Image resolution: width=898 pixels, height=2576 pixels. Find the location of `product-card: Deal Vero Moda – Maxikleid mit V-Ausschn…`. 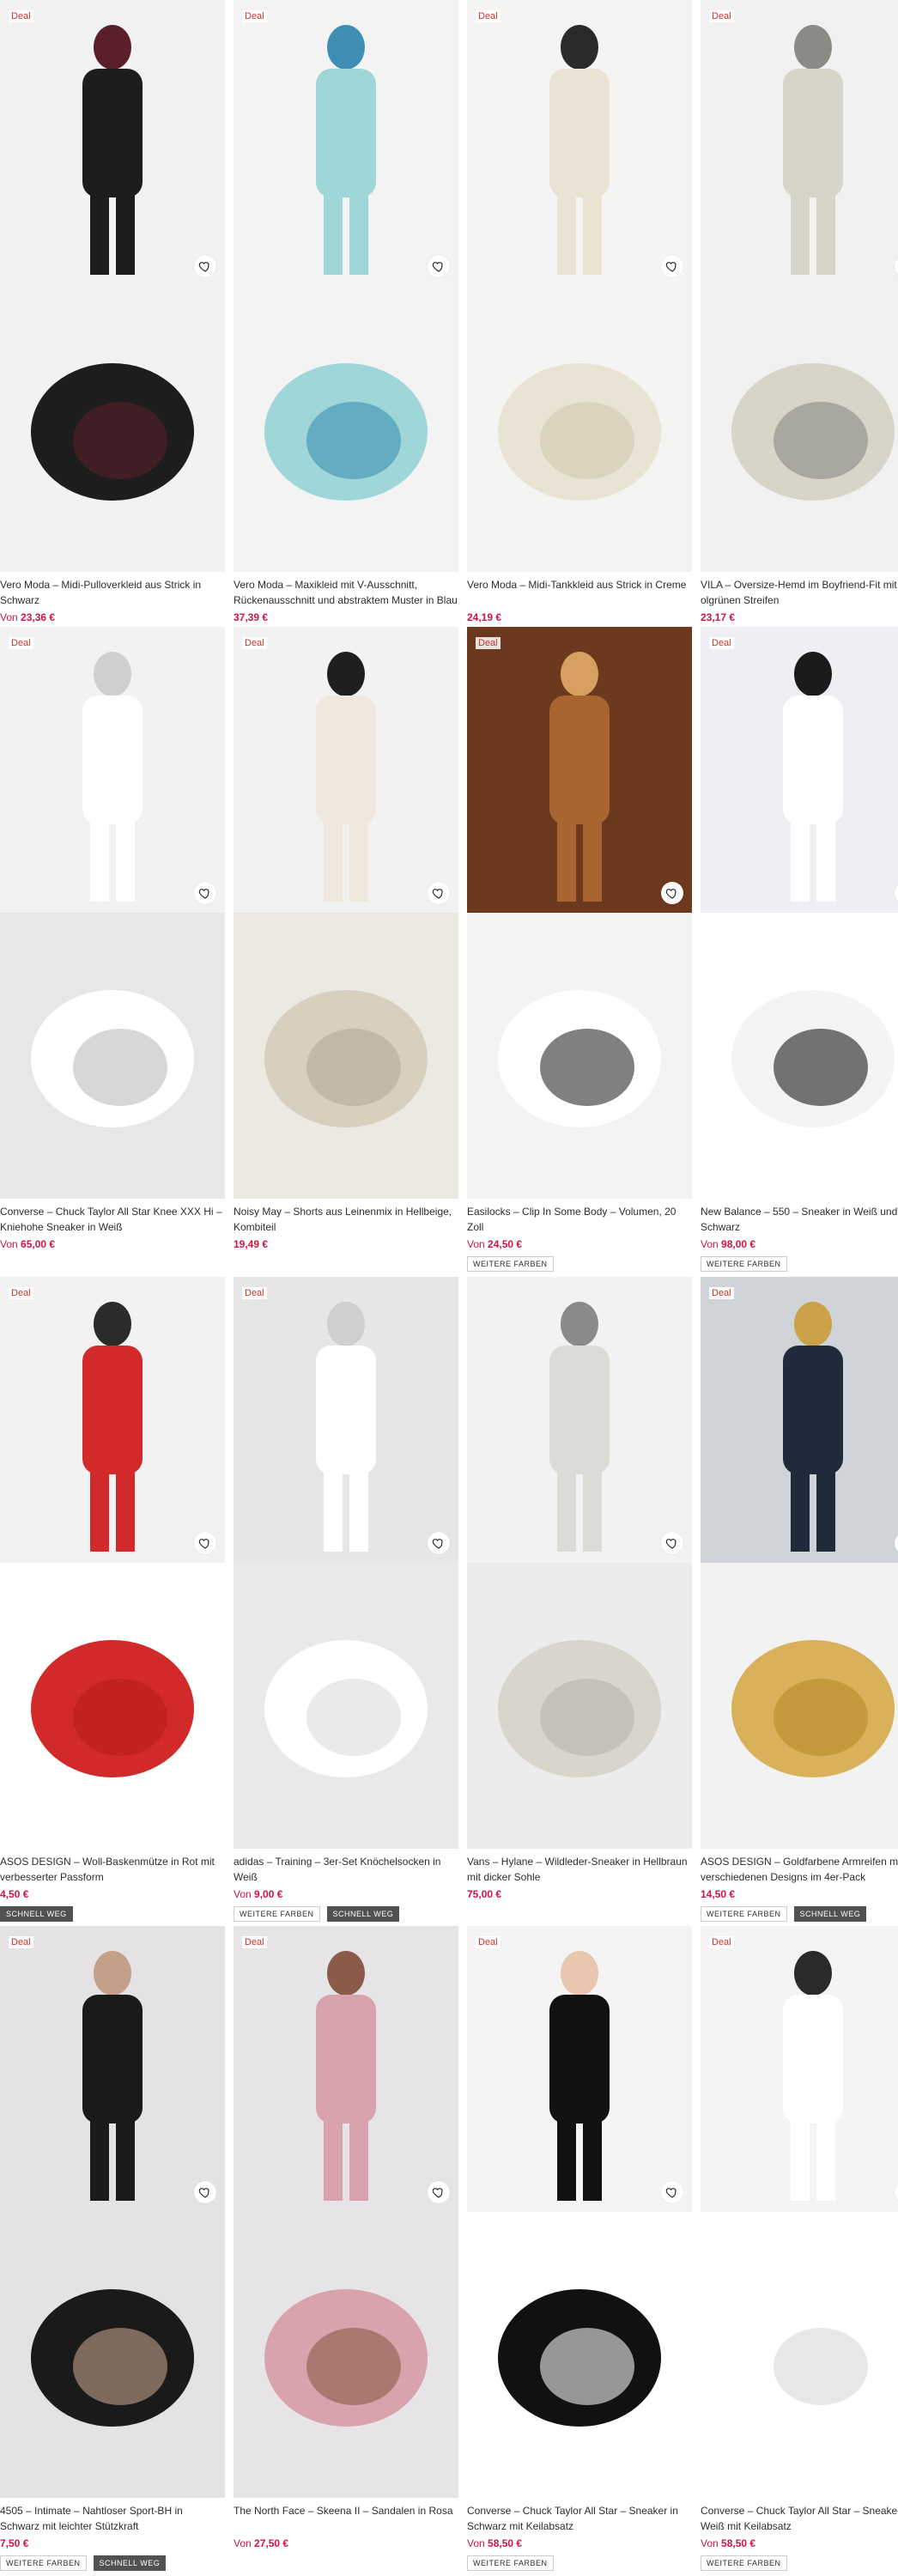

product-card: Deal Vero Moda – Maxikleid mit V-Ausschn… is located at coordinates (346, 325).